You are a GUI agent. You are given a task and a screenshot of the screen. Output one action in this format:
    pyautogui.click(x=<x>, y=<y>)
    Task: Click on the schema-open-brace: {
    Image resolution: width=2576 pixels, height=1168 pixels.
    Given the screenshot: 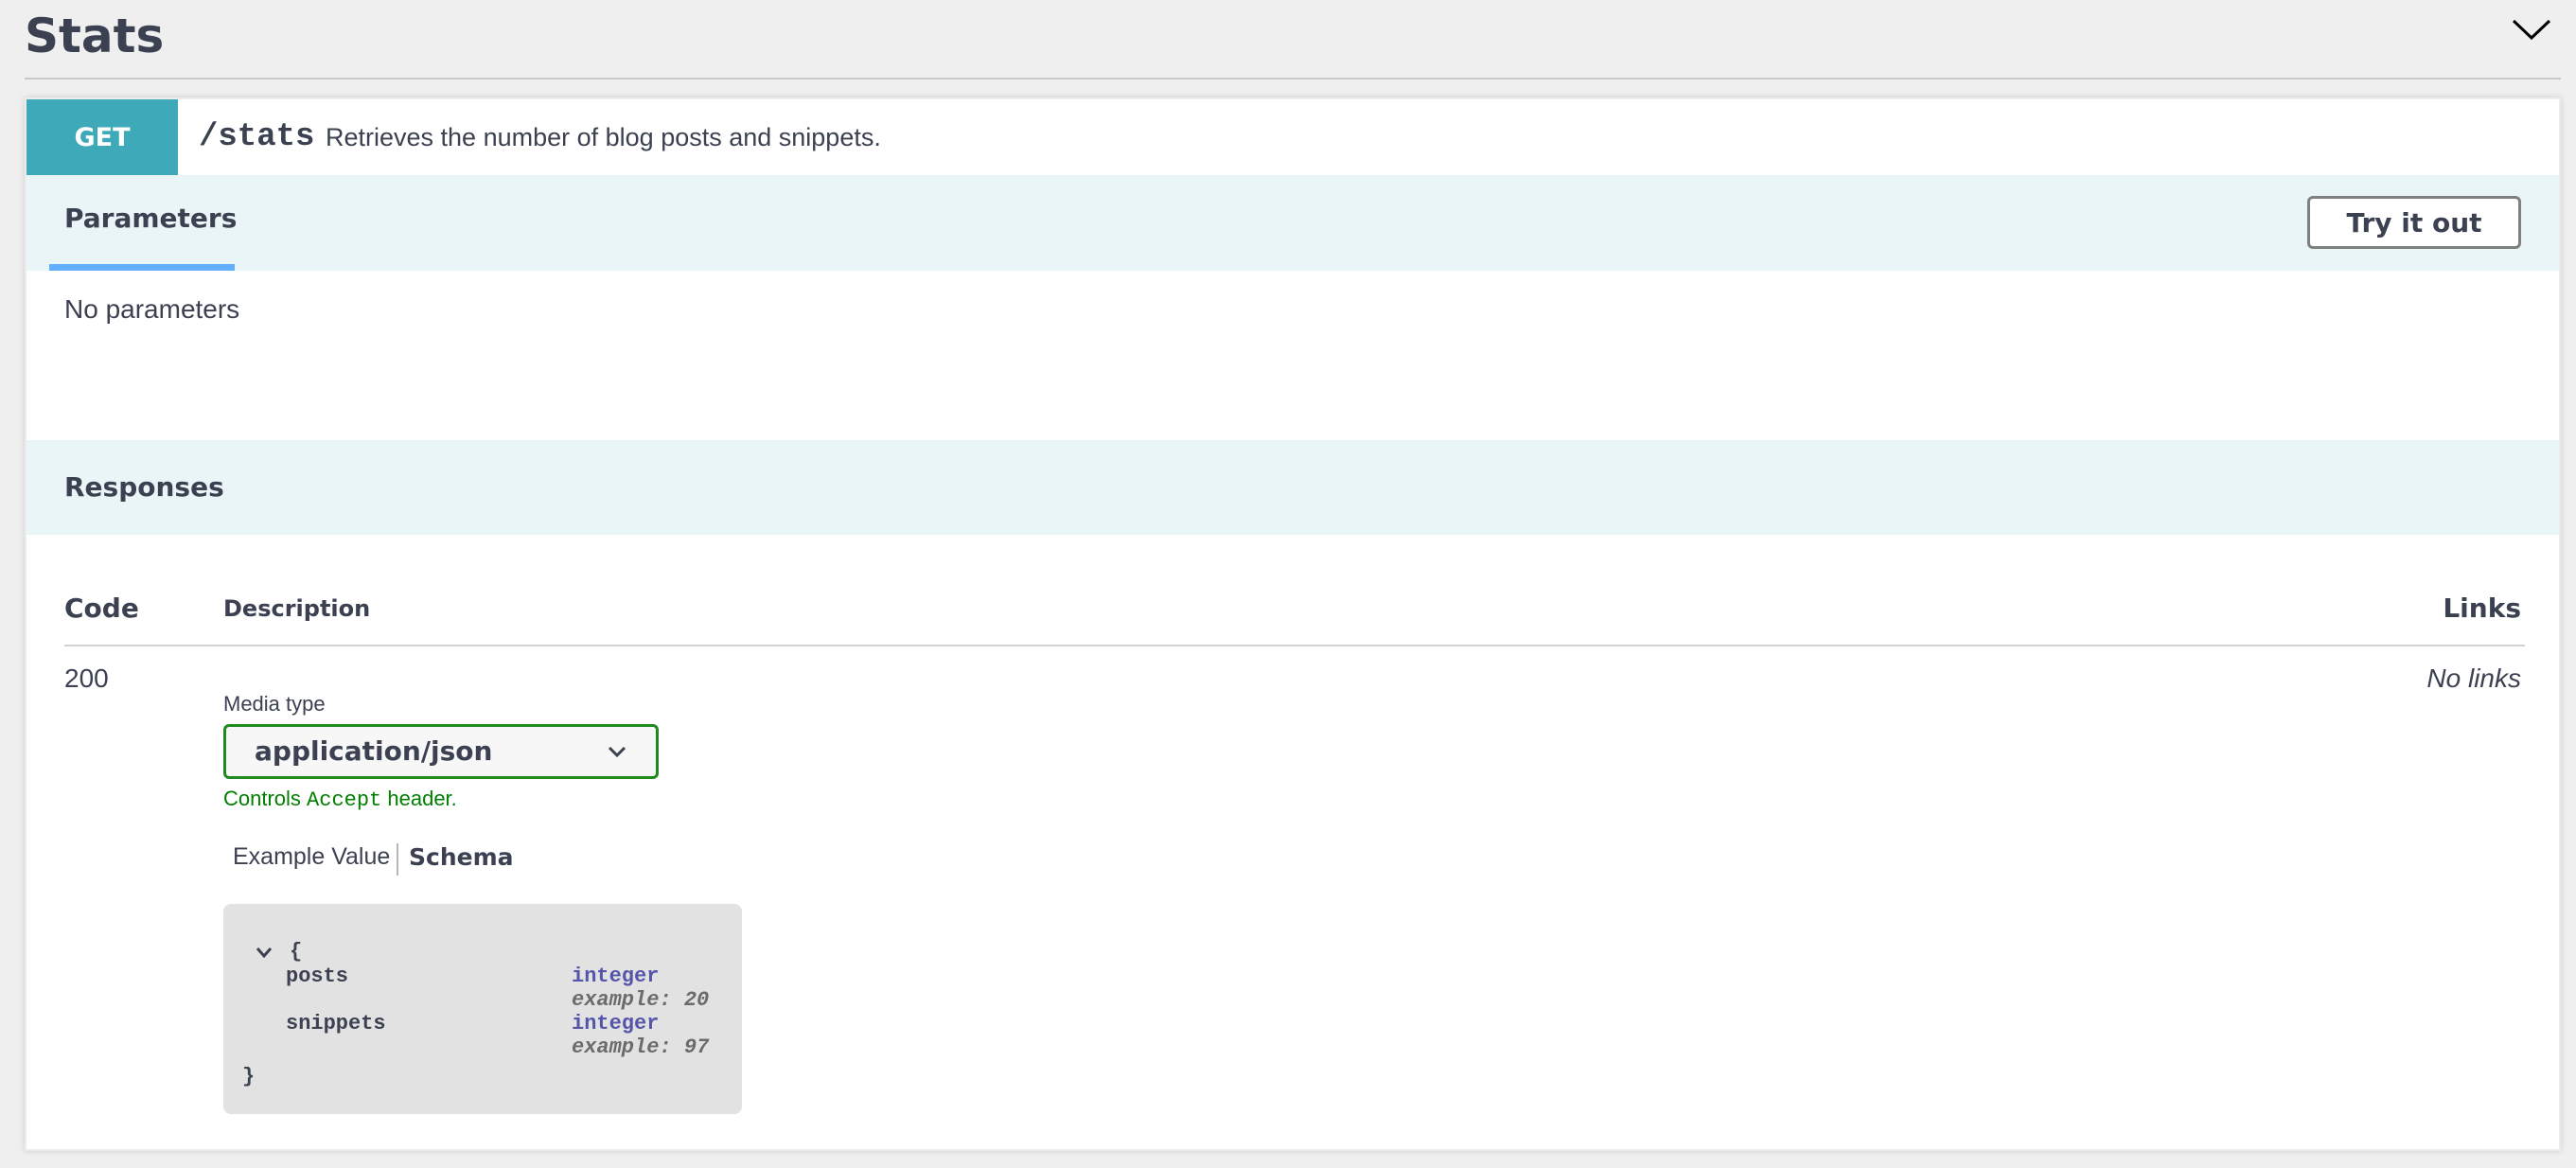 What is the action you would take?
    pyautogui.click(x=296, y=952)
    